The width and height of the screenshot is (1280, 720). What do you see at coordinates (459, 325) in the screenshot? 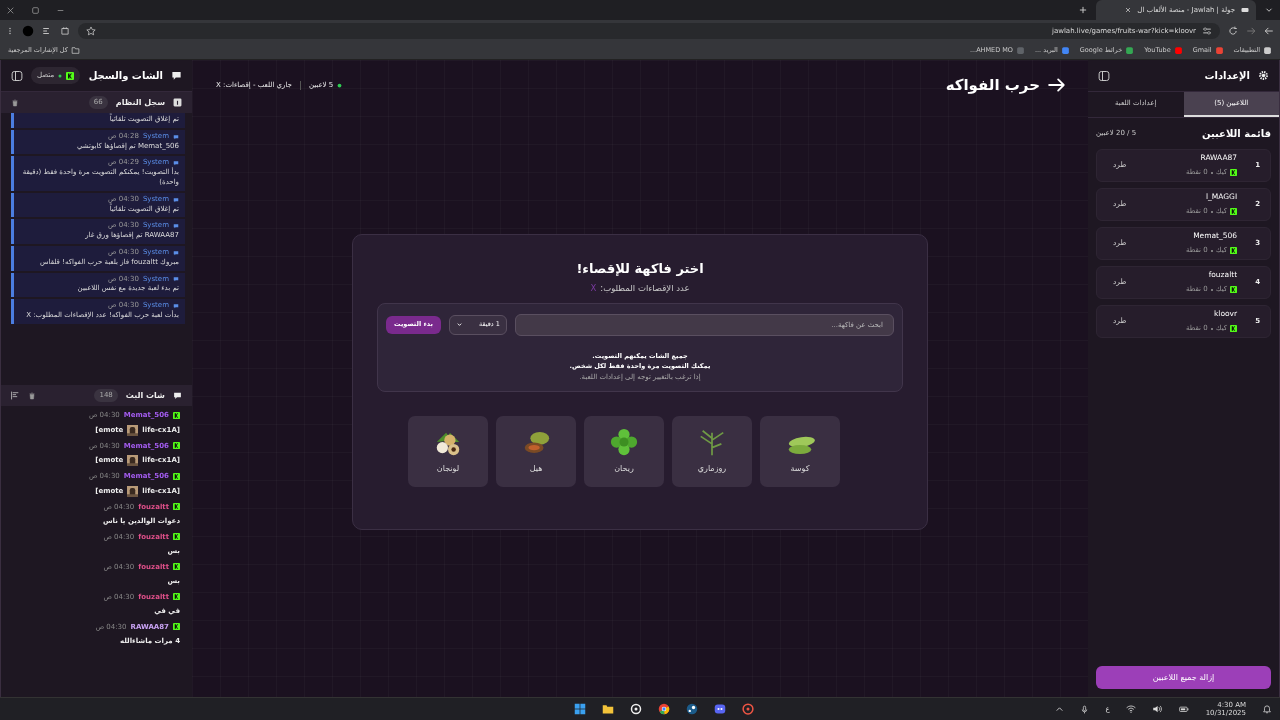
I see `caret-icon` at bounding box center [459, 325].